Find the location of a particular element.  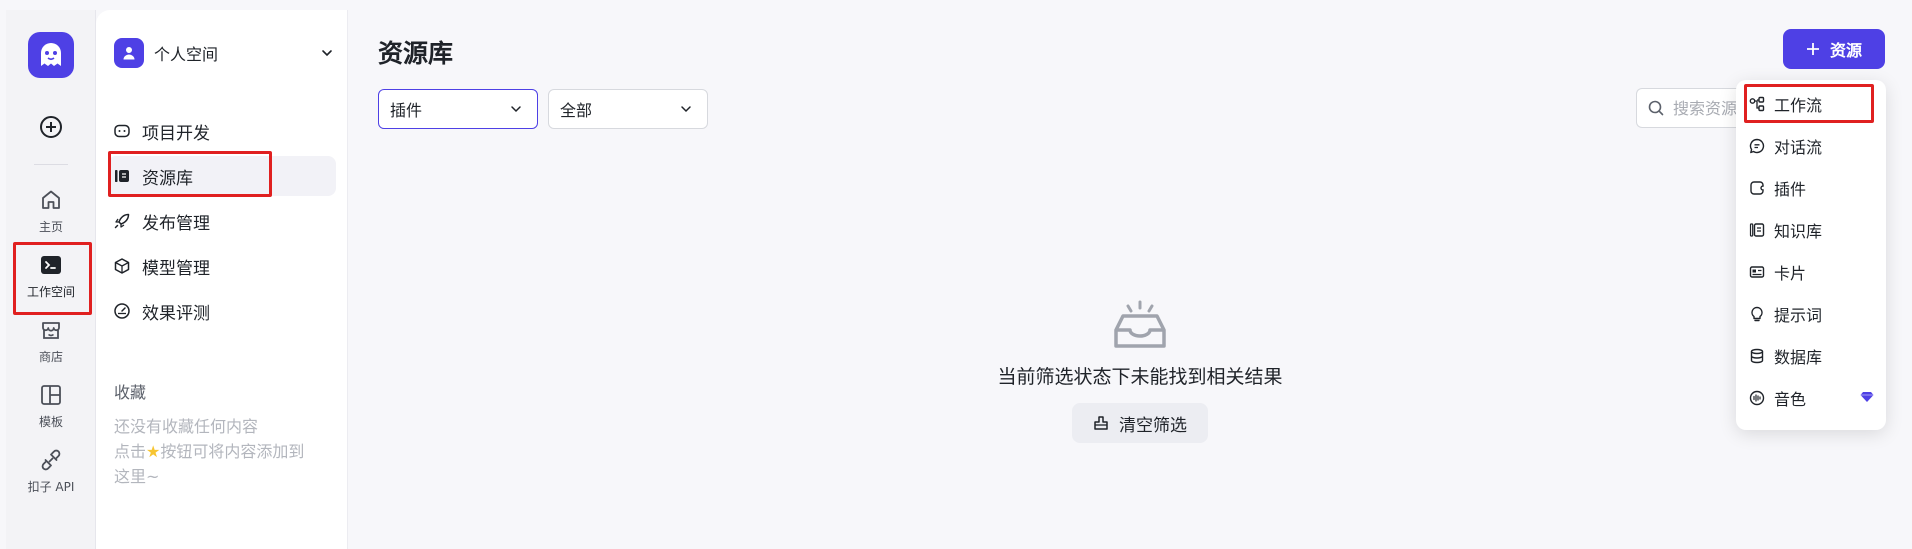

store-icon is located at coordinates (51, 330).